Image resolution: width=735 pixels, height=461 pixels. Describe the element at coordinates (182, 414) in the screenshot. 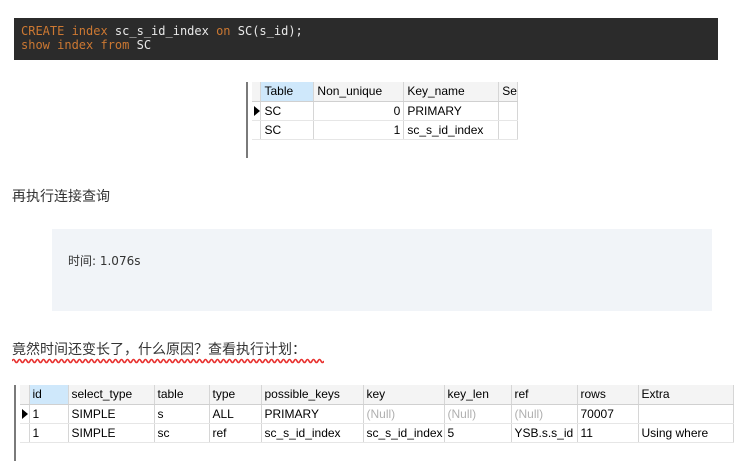

I see `grid-cell: s` at that location.